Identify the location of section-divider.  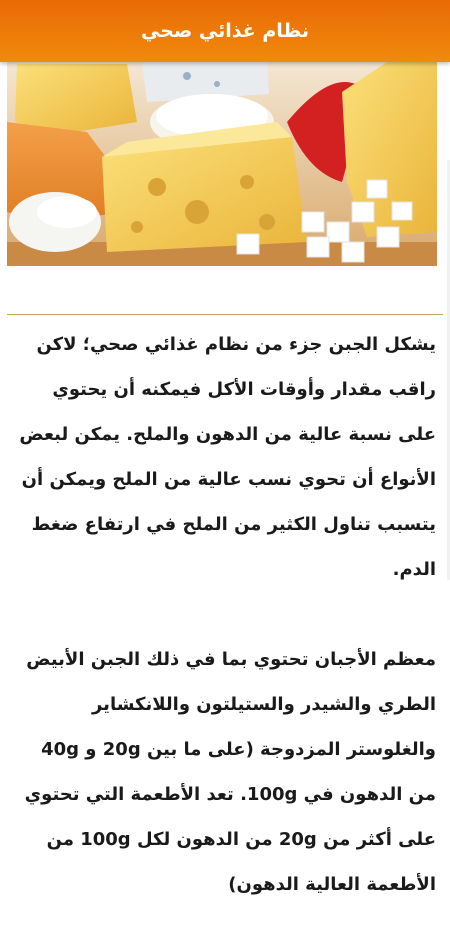
(225, 314).